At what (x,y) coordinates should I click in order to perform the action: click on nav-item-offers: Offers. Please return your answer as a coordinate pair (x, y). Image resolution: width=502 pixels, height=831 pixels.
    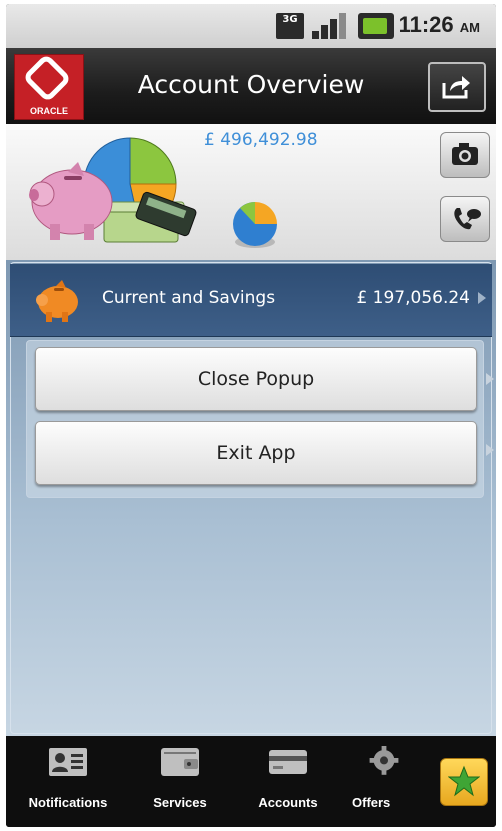
    Looking at the image, I should click on (377, 781).